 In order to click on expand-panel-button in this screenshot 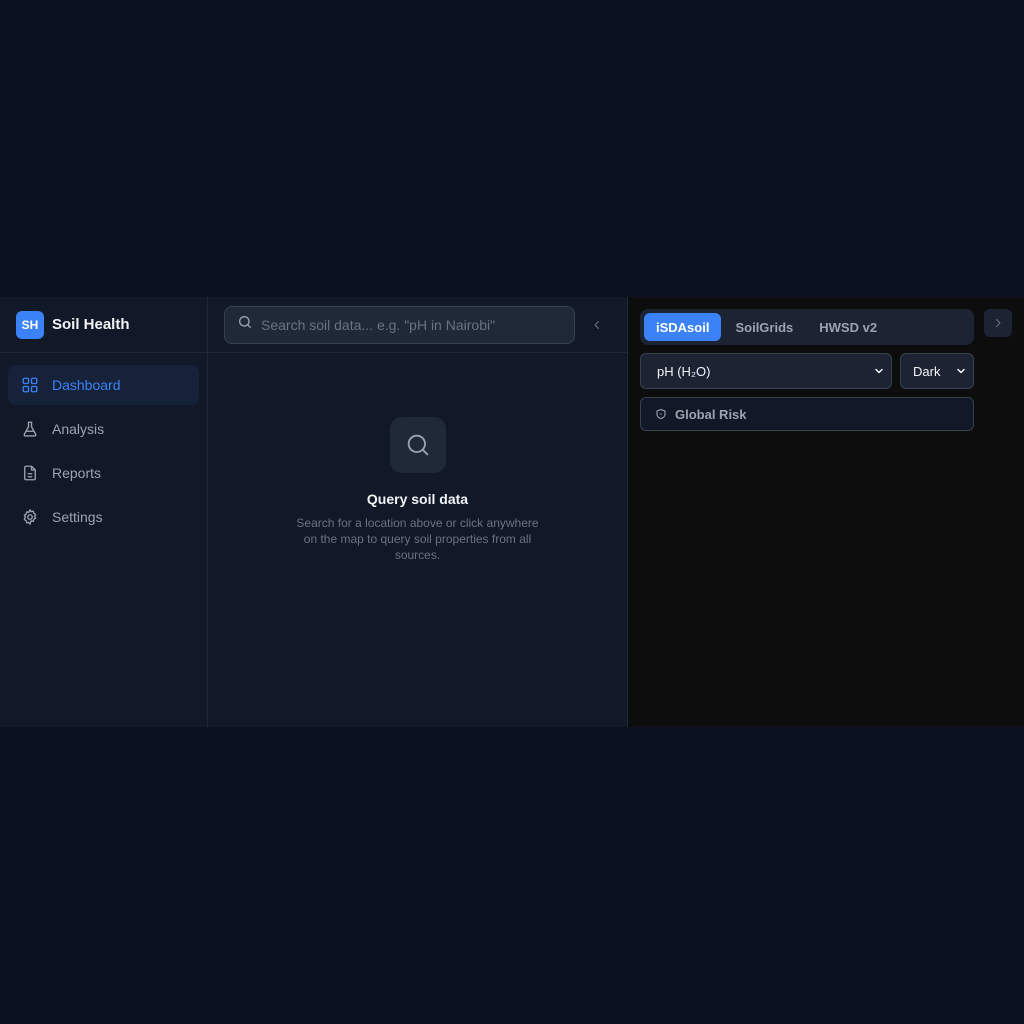, I will do `click(998, 323)`.